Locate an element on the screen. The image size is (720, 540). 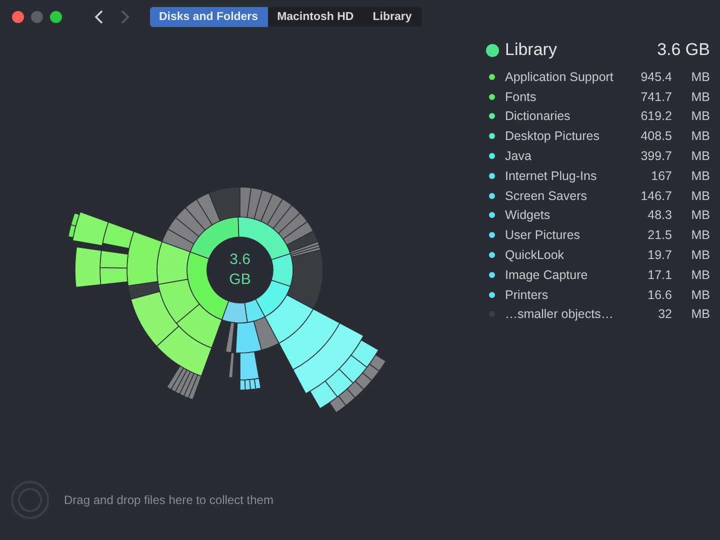
item-size: 399.7 is located at coordinates (656, 156).